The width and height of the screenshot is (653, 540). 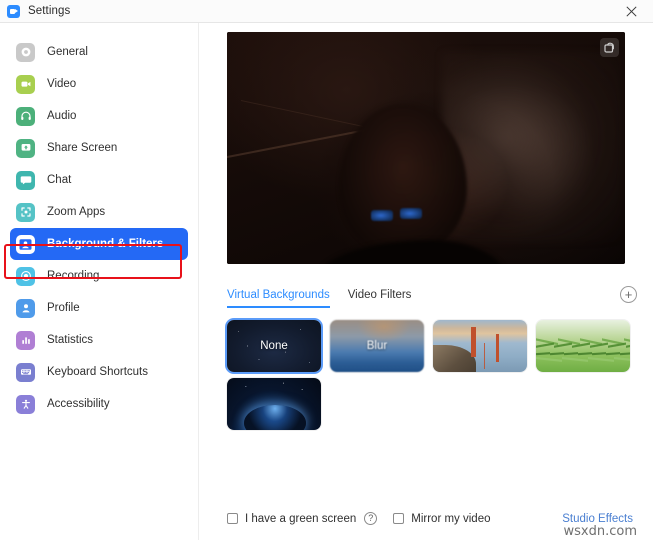 I want to click on background-thumb-golden-gate-bridge, so click(x=480, y=346).